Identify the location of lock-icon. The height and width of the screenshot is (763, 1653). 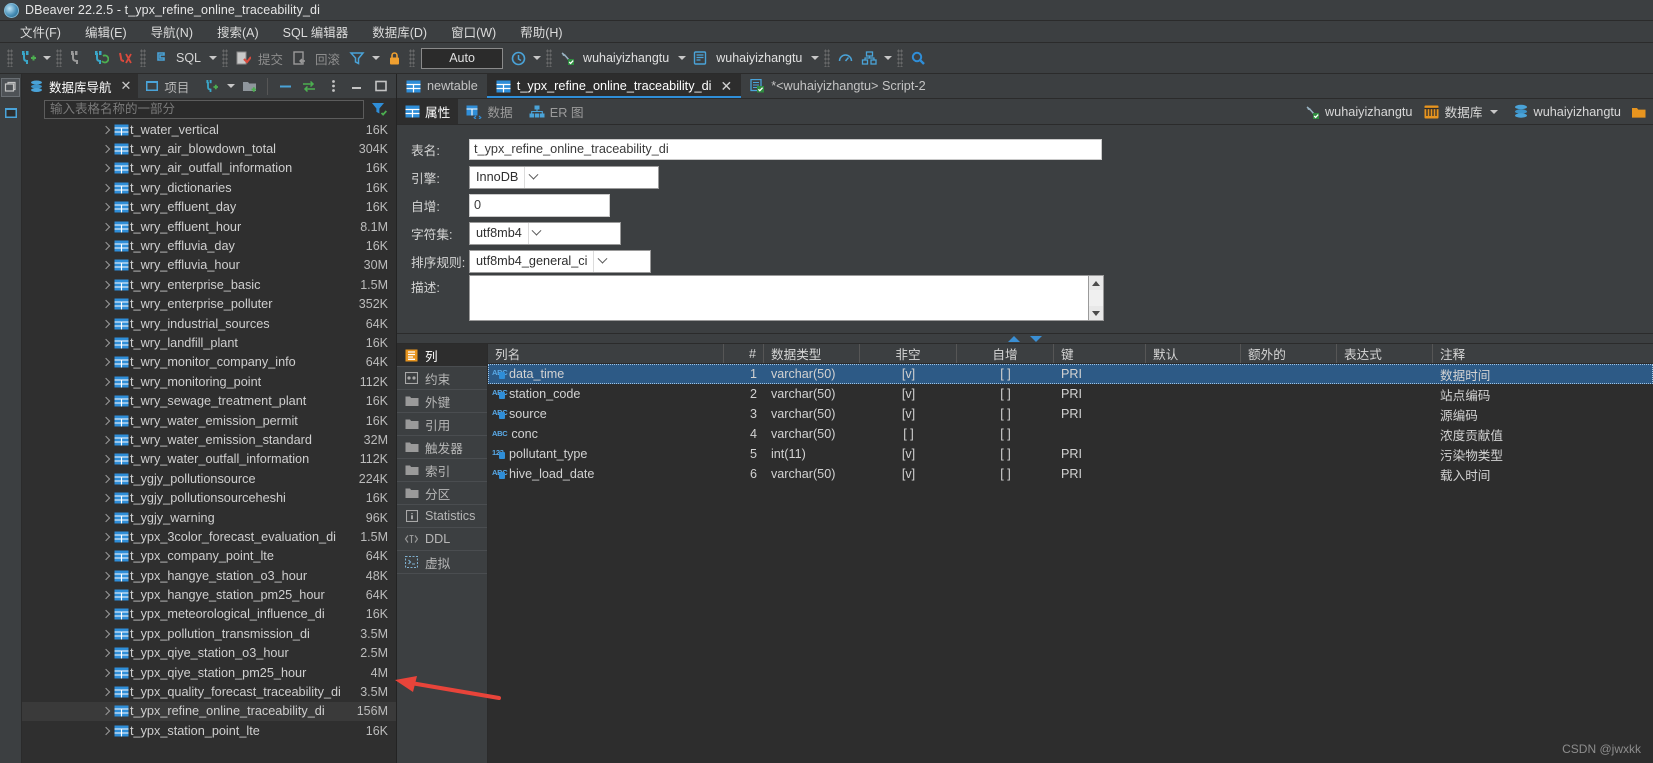
(394, 58).